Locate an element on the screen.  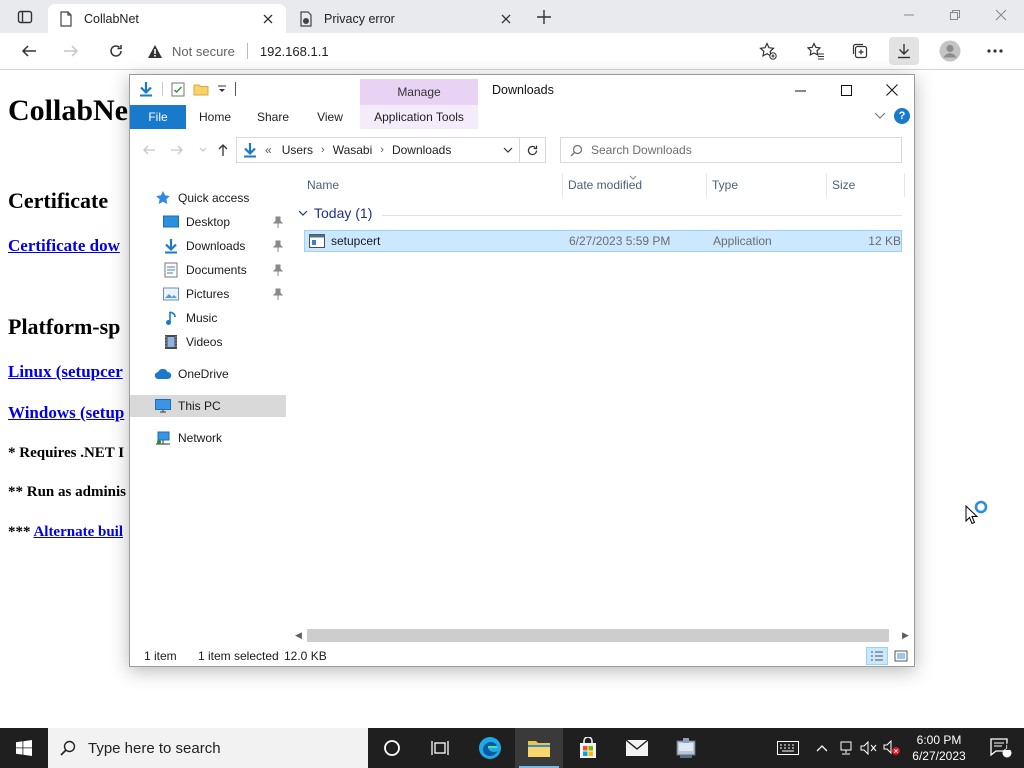
explorer-maximize-button is located at coordinates (846, 90).